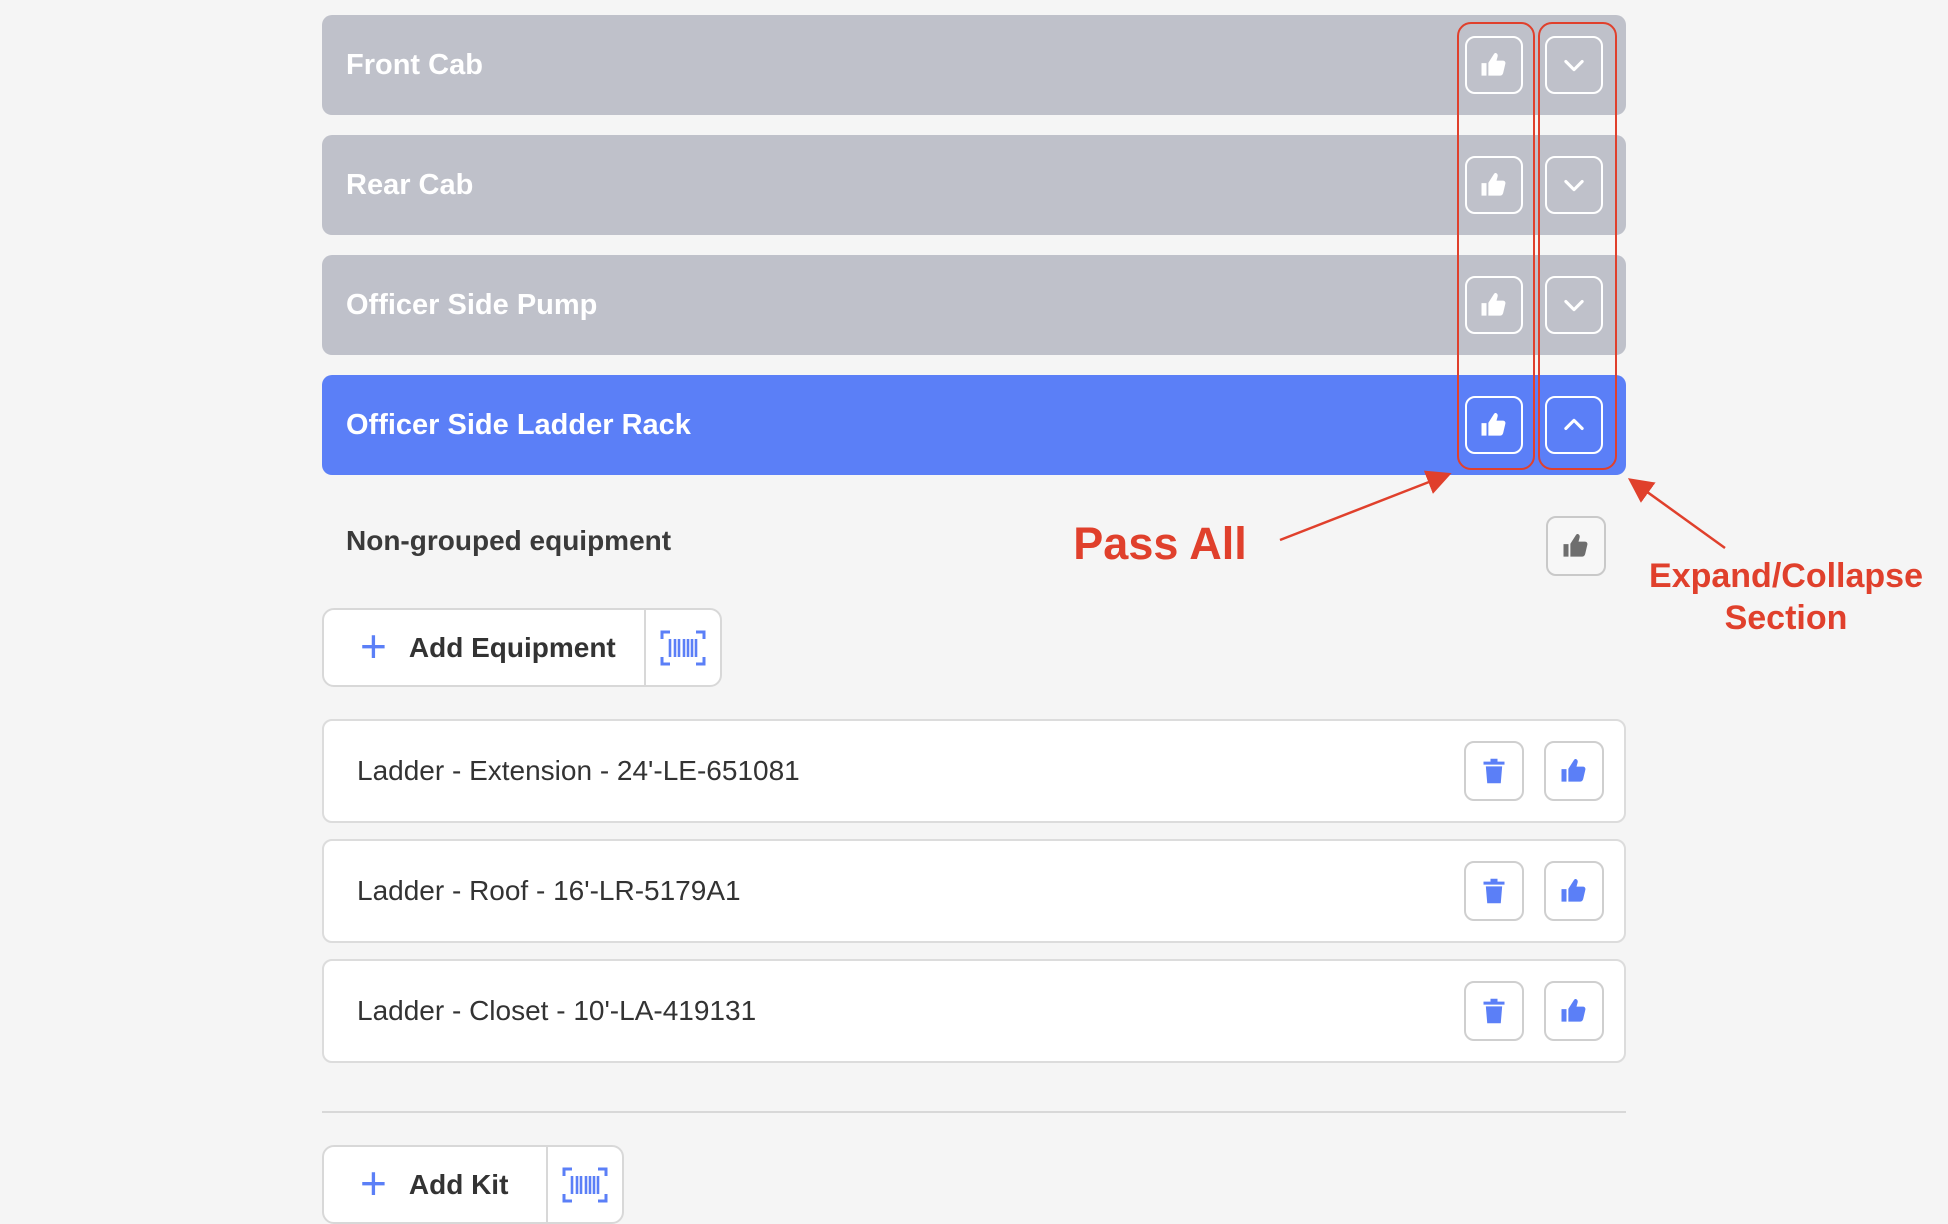 This screenshot has width=1948, height=1224. Describe the element at coordinates (1676, 514) in the screenshot. I see `expand-collapse-arrow` at that location.